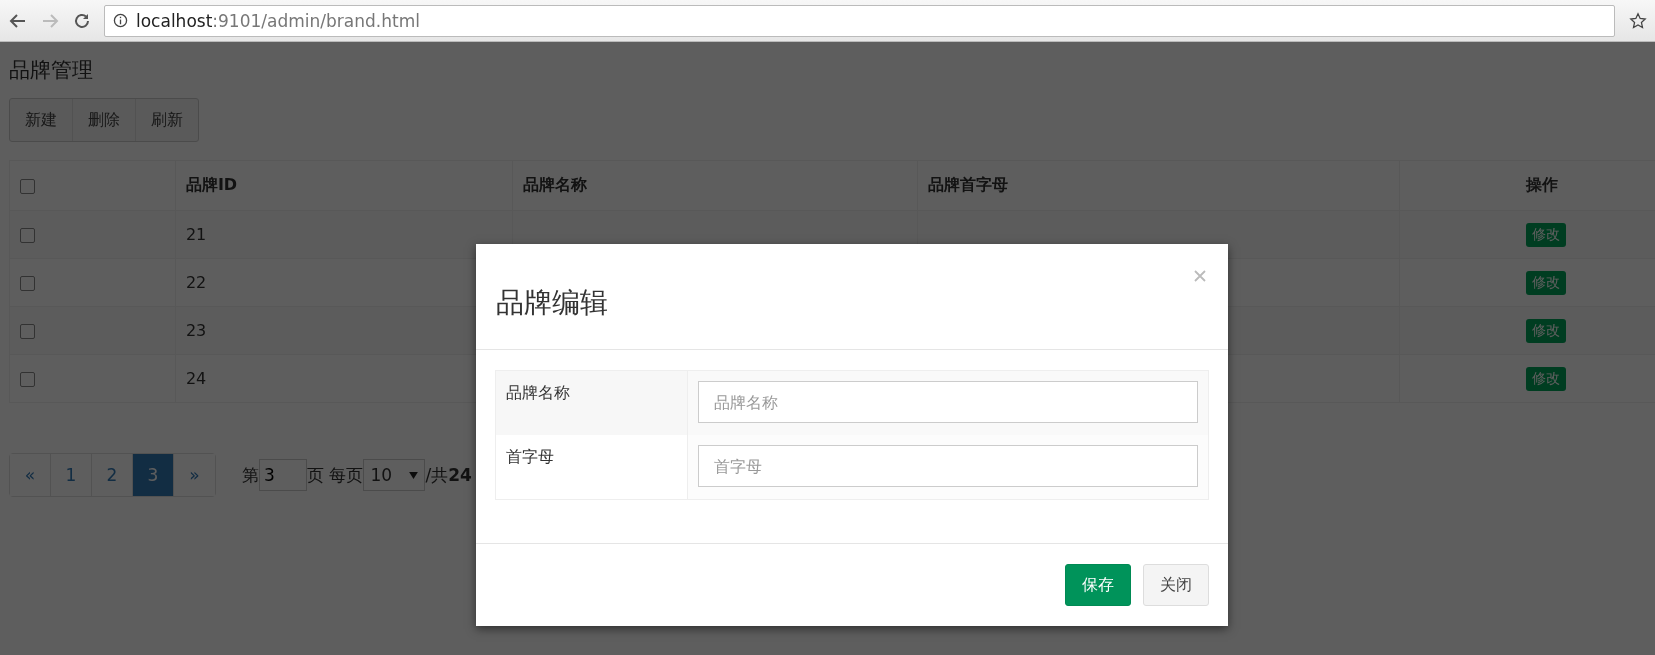 The height and width of the screenshot is (655, 1655). What do you see at coordinates (51, 70) in the screenshot?
I see `page-title: 品牌管理` at bounding box center [51, 70].